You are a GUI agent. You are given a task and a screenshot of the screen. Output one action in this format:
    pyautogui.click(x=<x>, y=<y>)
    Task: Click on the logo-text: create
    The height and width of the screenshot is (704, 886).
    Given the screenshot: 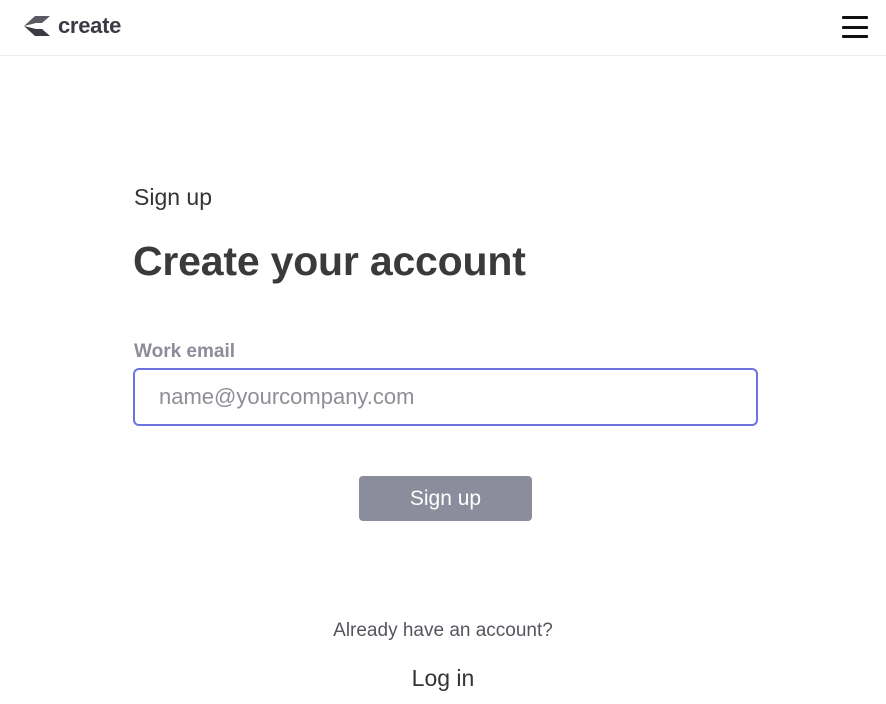 What is the action you would take?
    pyautogui.click(x=90, y=25)
    